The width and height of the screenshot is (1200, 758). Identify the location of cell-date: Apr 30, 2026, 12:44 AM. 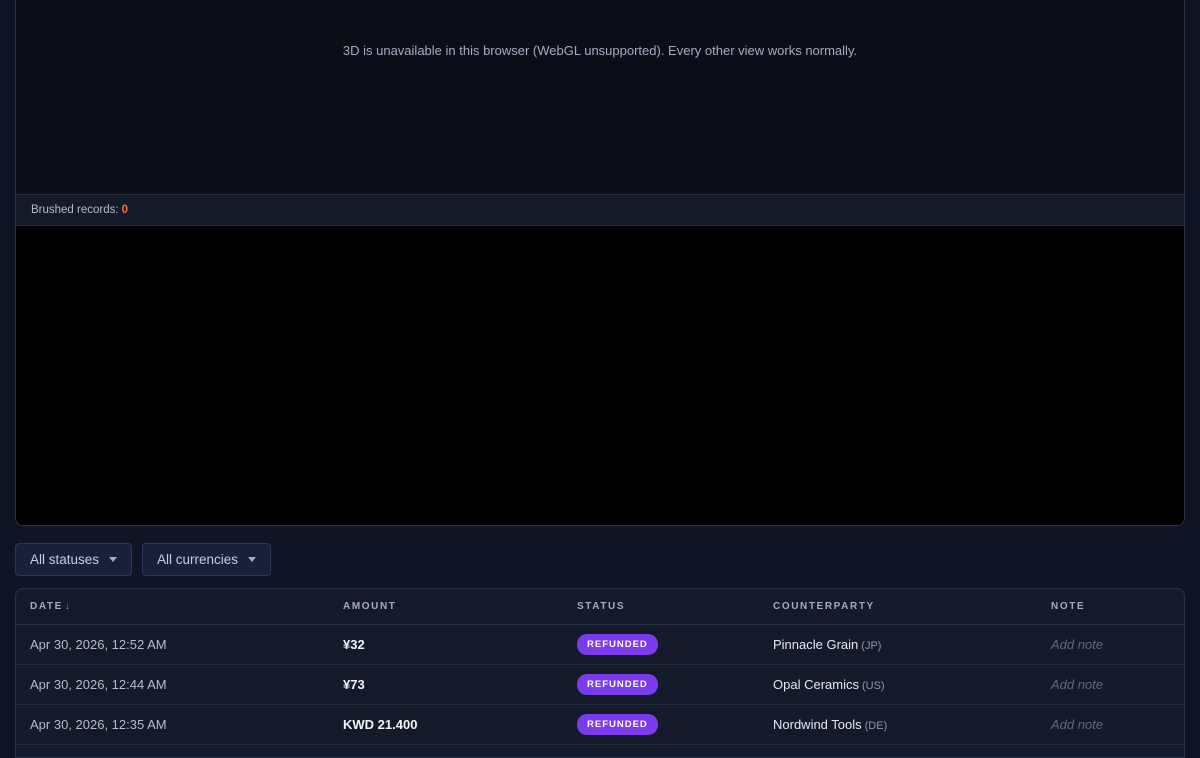
(172, 684).